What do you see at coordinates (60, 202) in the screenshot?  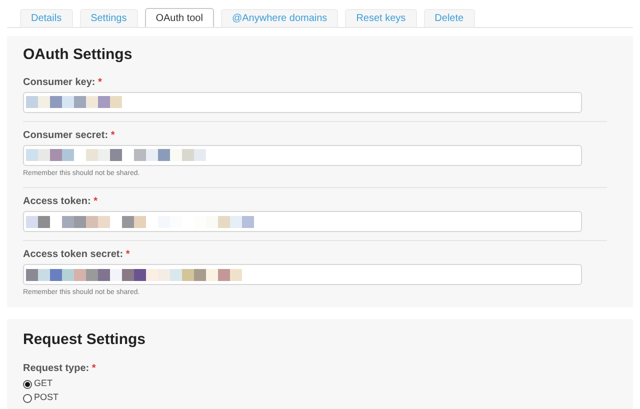 I see `field-label: Access token: *` at bounding box center [60, 202].